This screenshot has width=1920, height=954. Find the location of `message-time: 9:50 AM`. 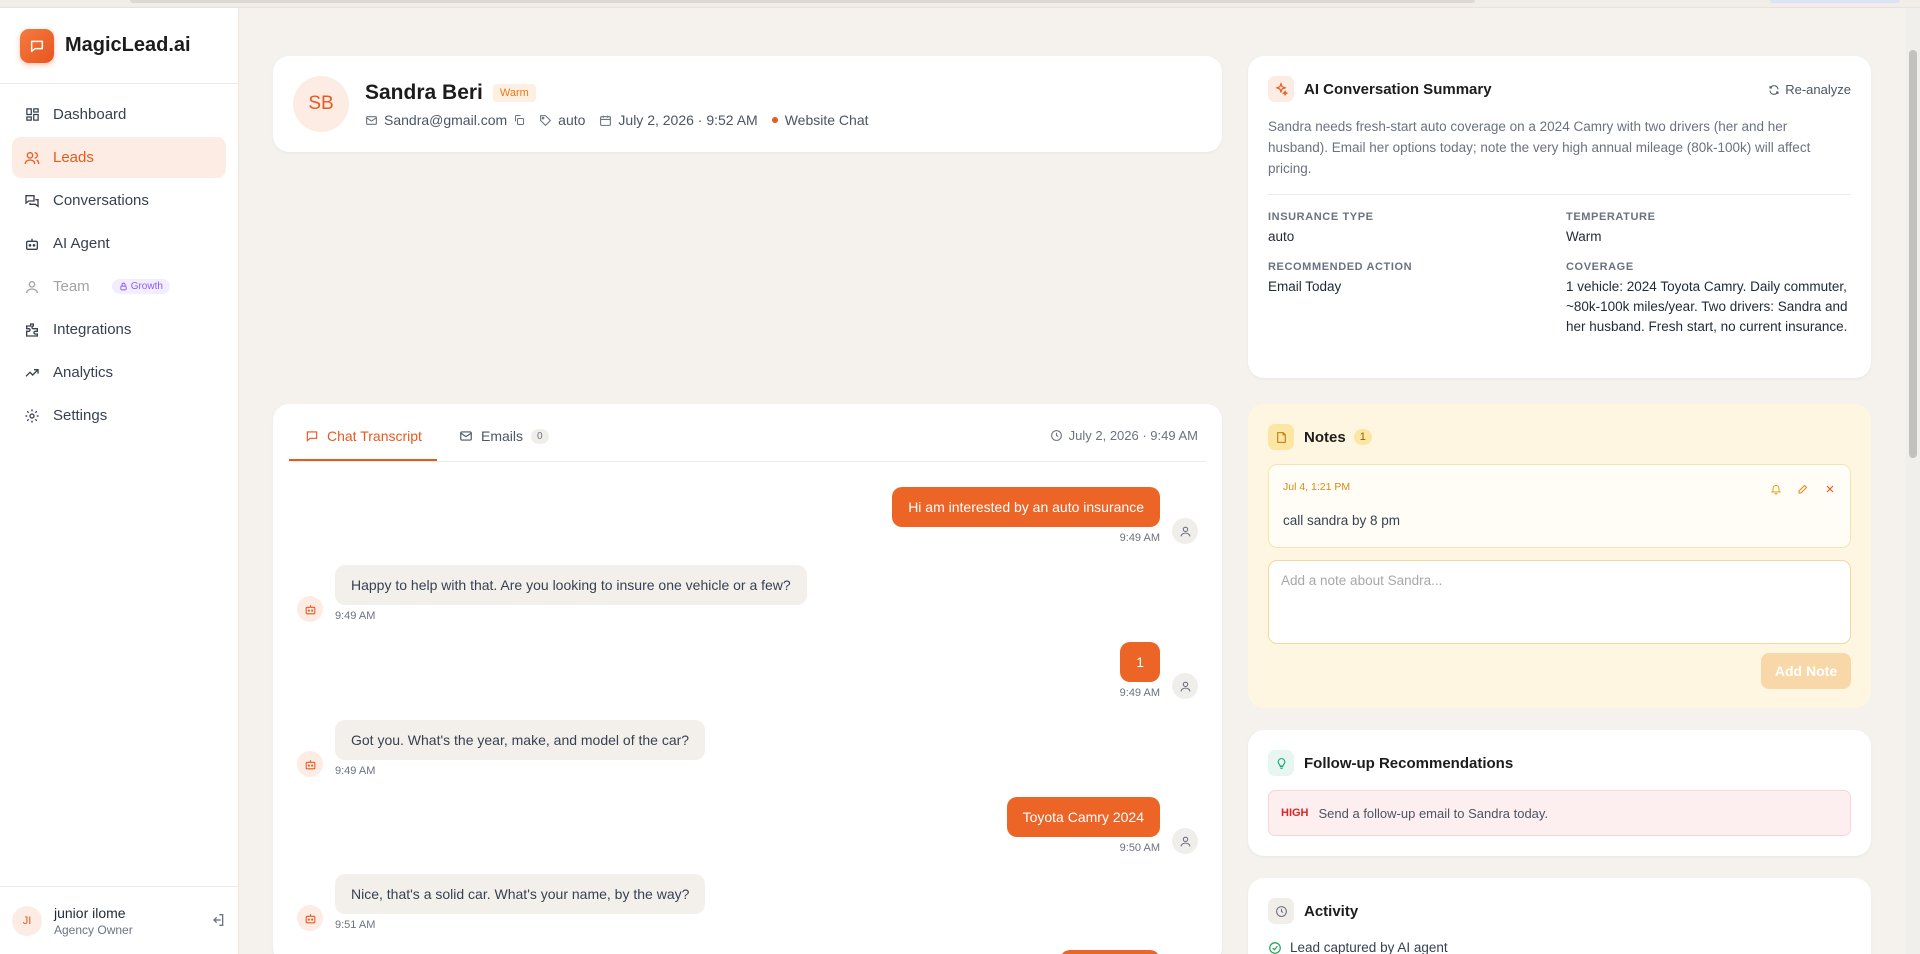

message-time: 9:50 AM is located at coordinates (1139, 848).